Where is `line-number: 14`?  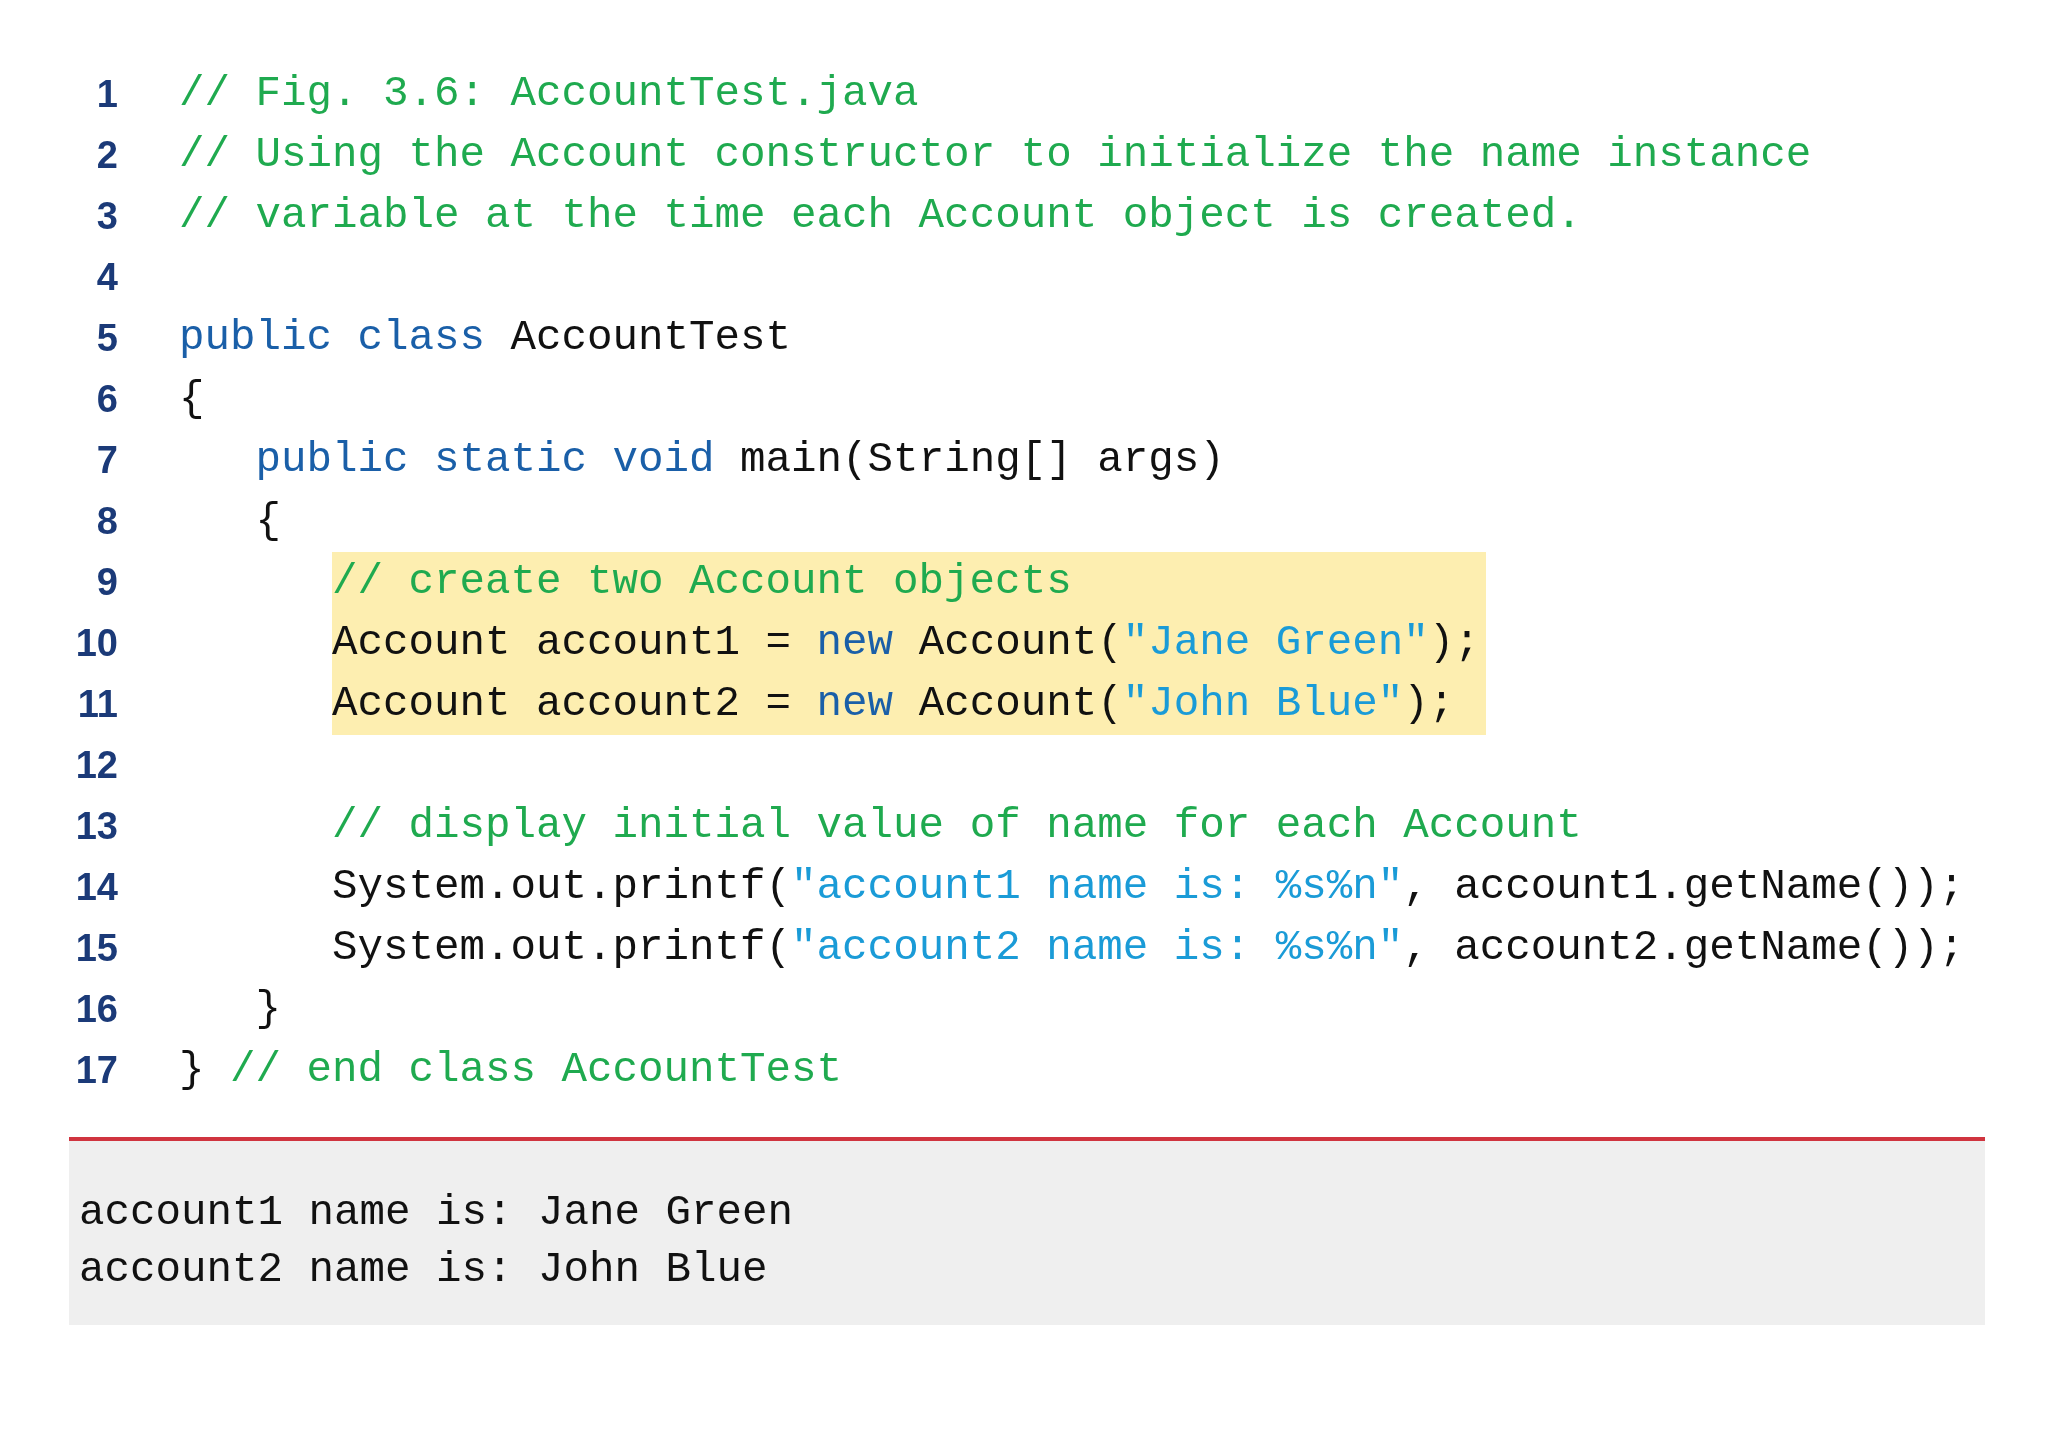
line-number: 14 is located at coordinates (96, 887).